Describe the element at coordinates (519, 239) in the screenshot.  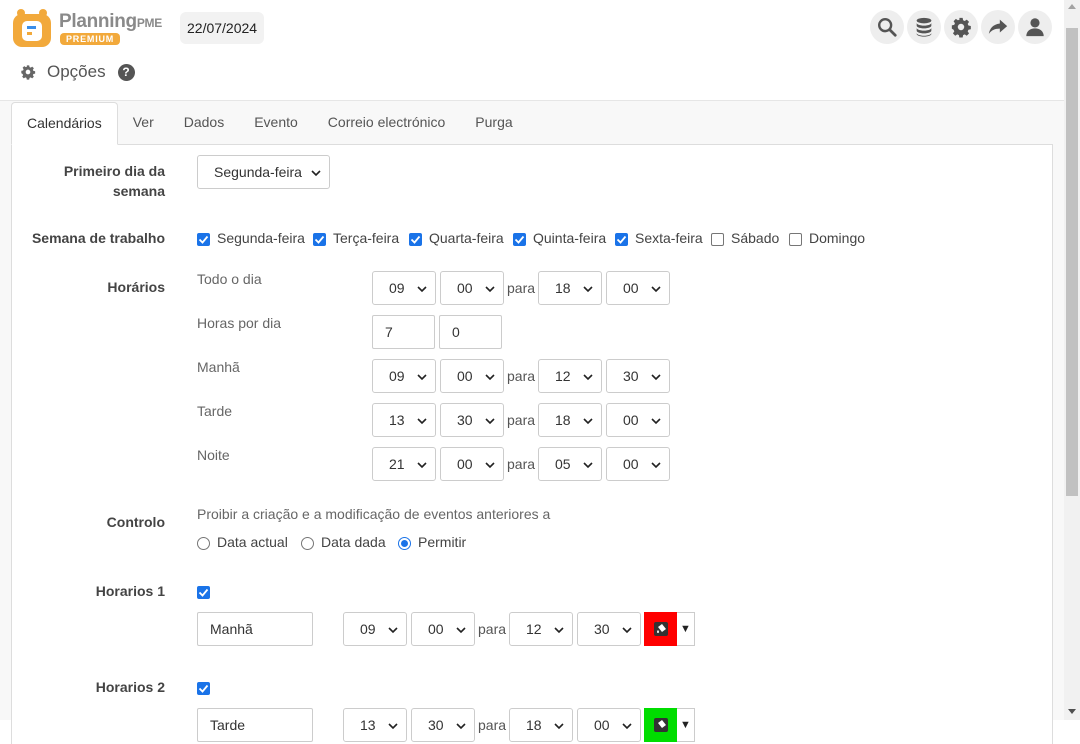
I see `checkbox-quinta` at that location.